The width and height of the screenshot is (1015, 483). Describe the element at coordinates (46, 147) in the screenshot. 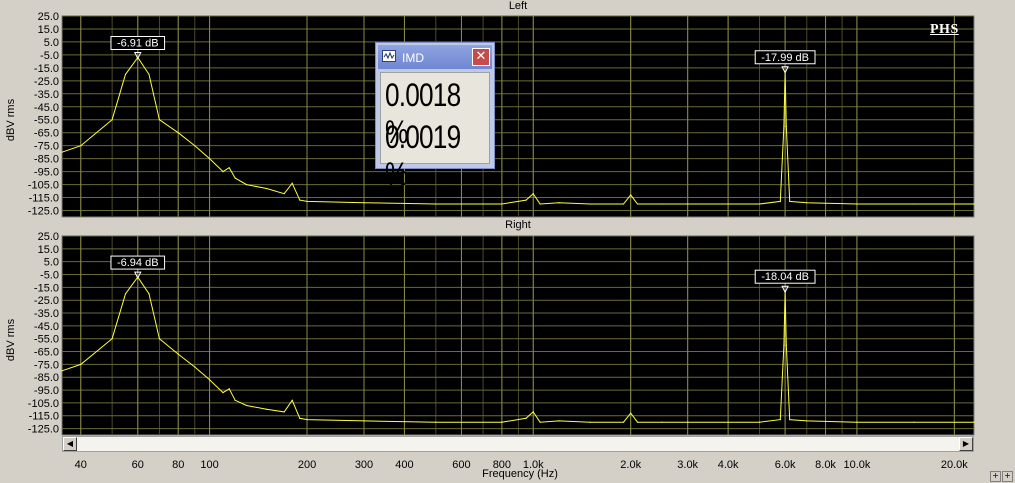

I see `left-y-tick-label: -75.0` at that location.